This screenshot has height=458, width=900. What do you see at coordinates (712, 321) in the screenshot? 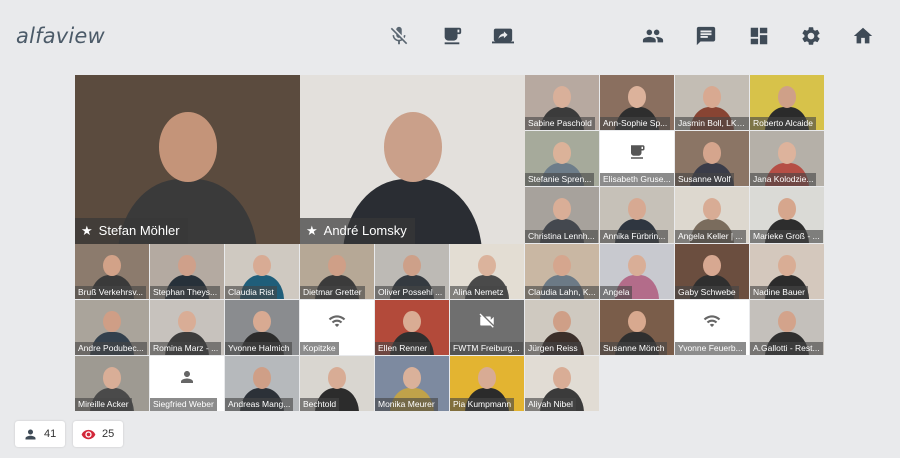
I see `weak-connection-icon` at bounding box center [712, 321].